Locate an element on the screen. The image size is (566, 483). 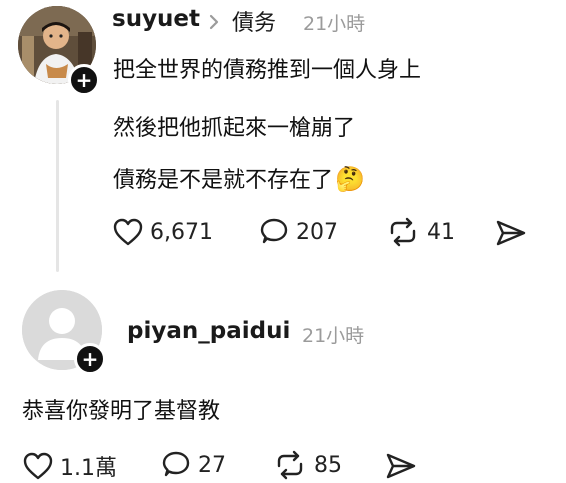
thread-line is located at coordinates (57, 186).